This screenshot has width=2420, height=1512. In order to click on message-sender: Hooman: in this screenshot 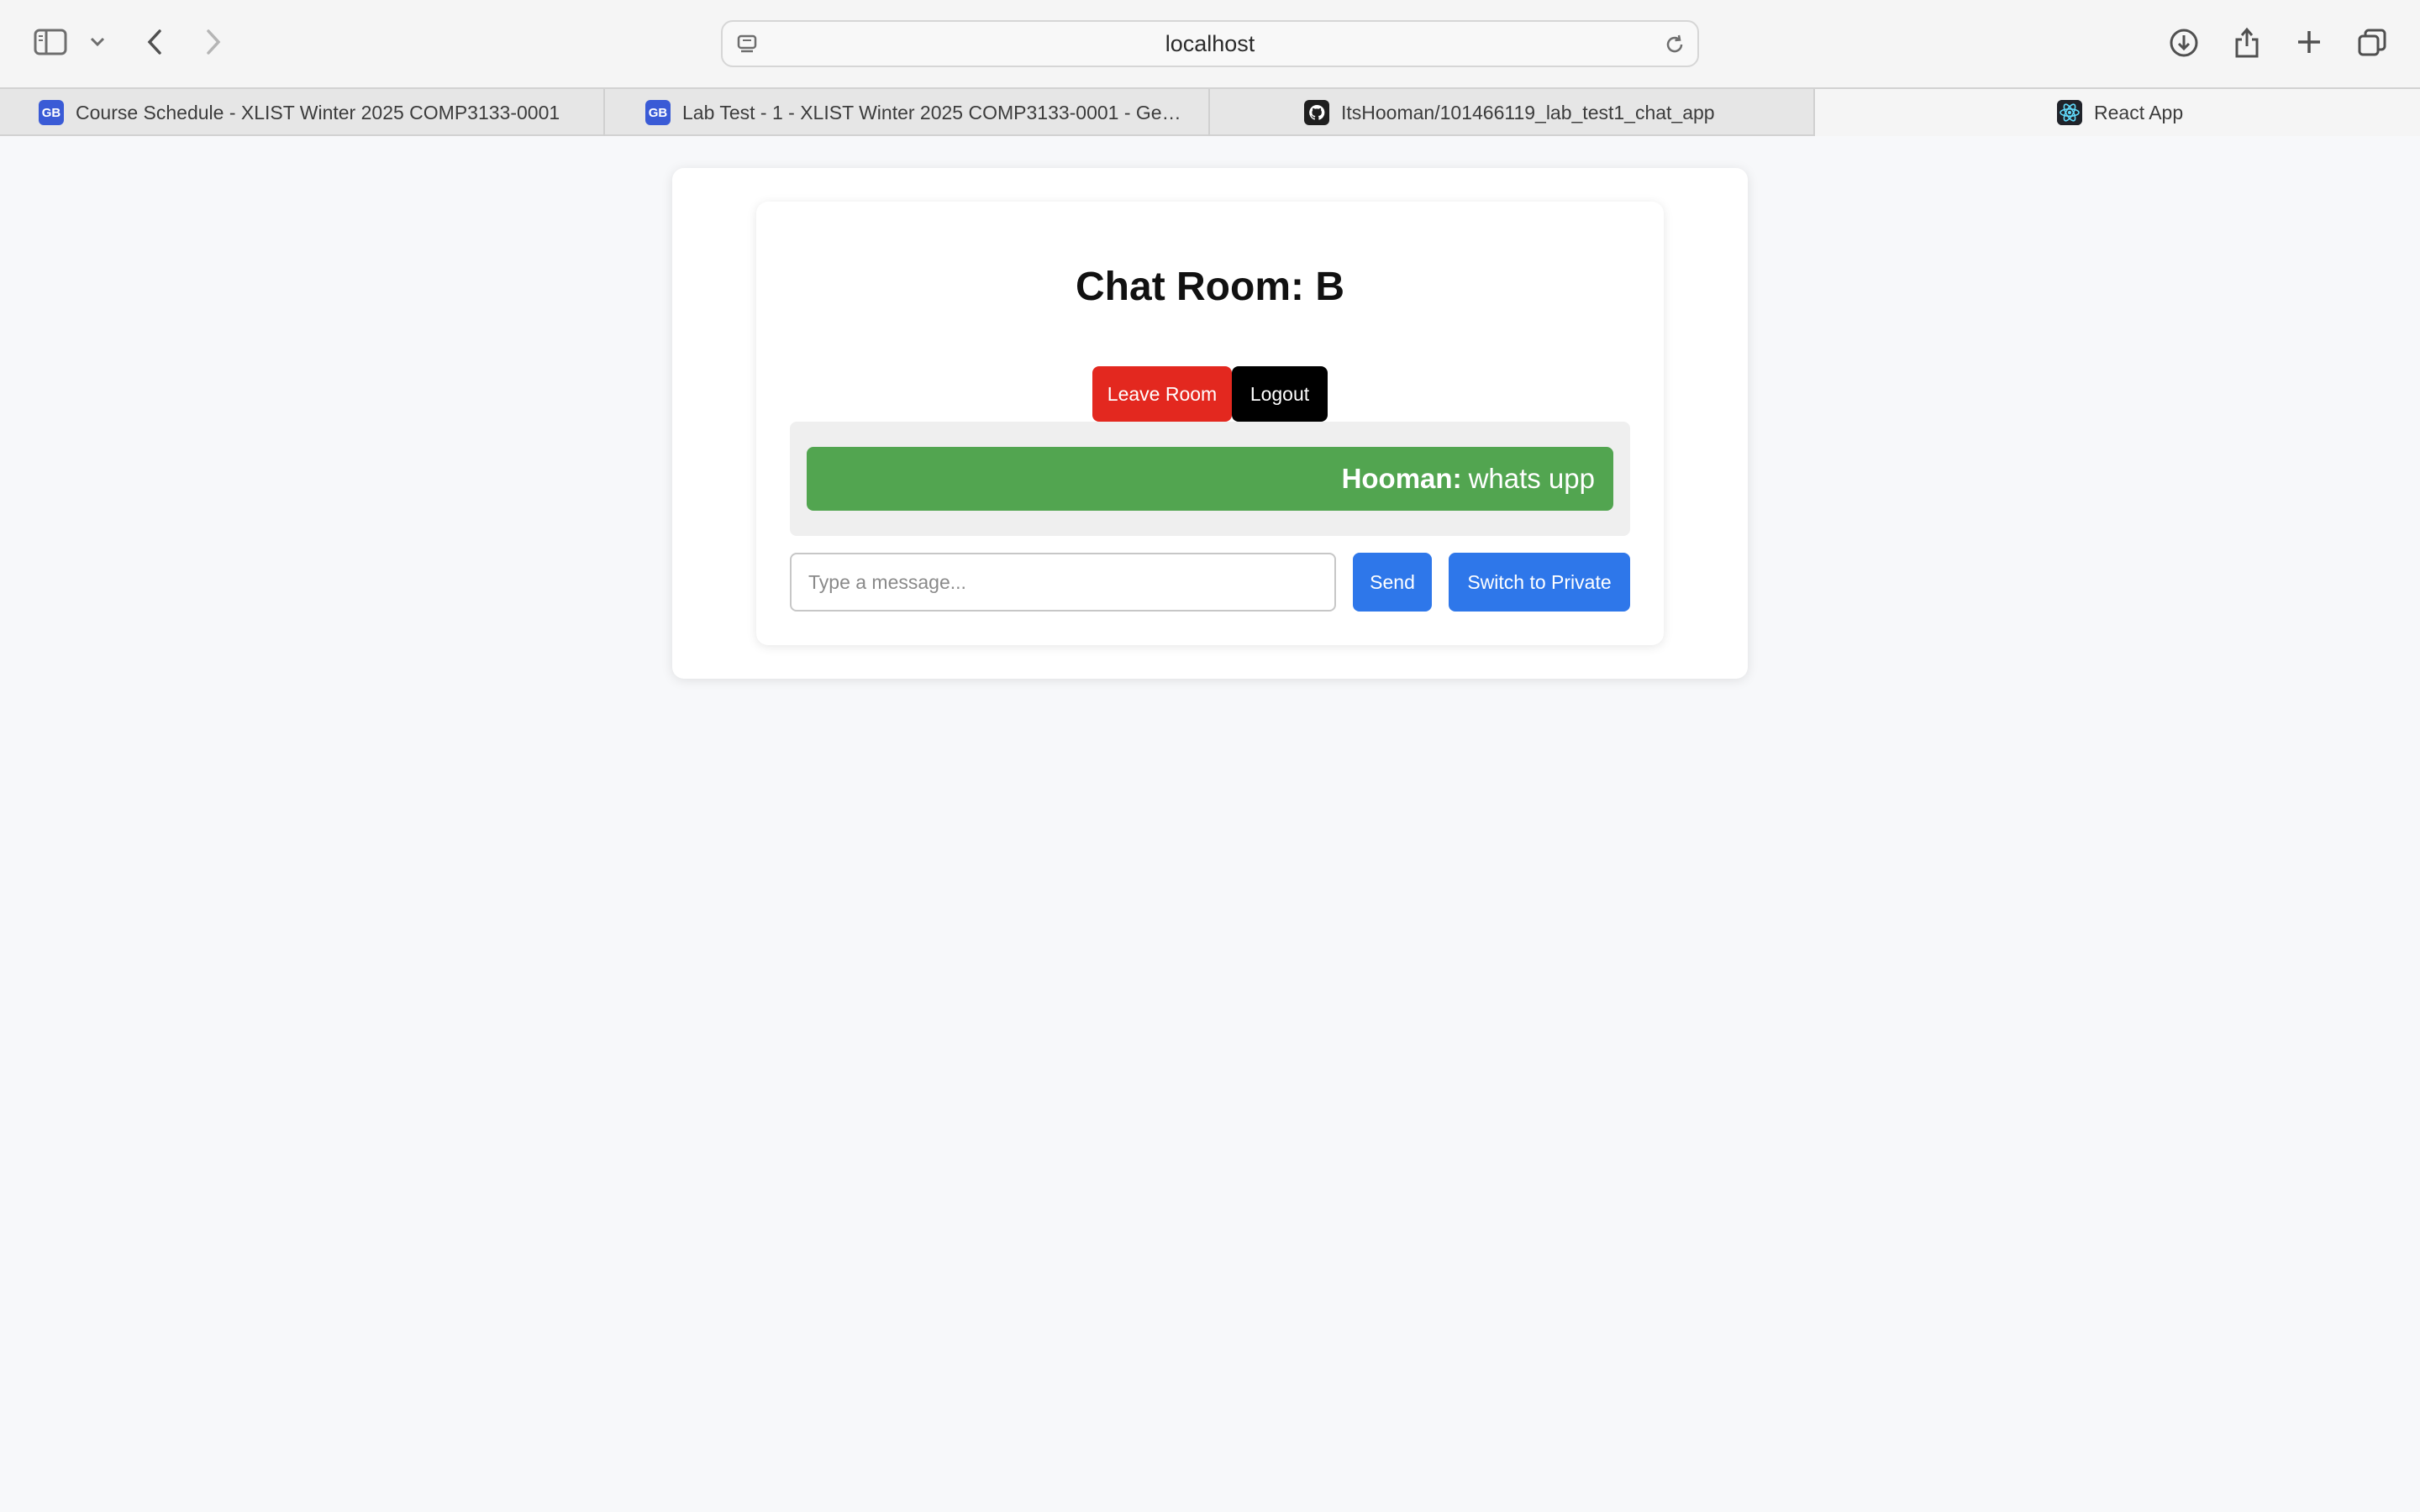, I will do `click(1402, 478)`.